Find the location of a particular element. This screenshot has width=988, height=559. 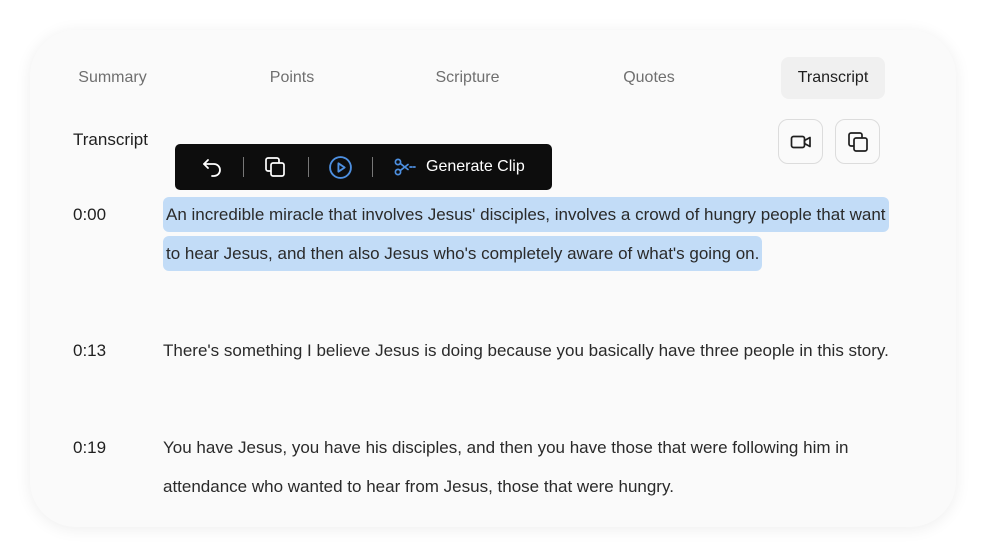

timestamp: 0:13 is located at coordinates (89, 351).